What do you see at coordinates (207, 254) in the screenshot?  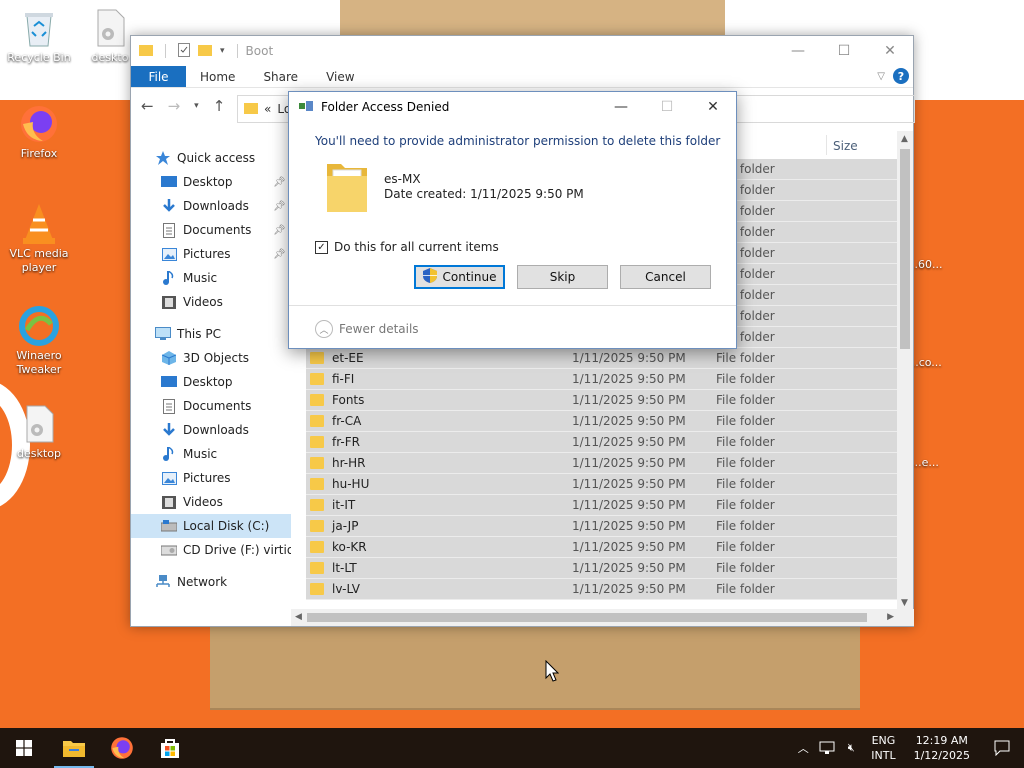 I see `sidebar-item-label: Pictures` at bounding box center [207, 254].